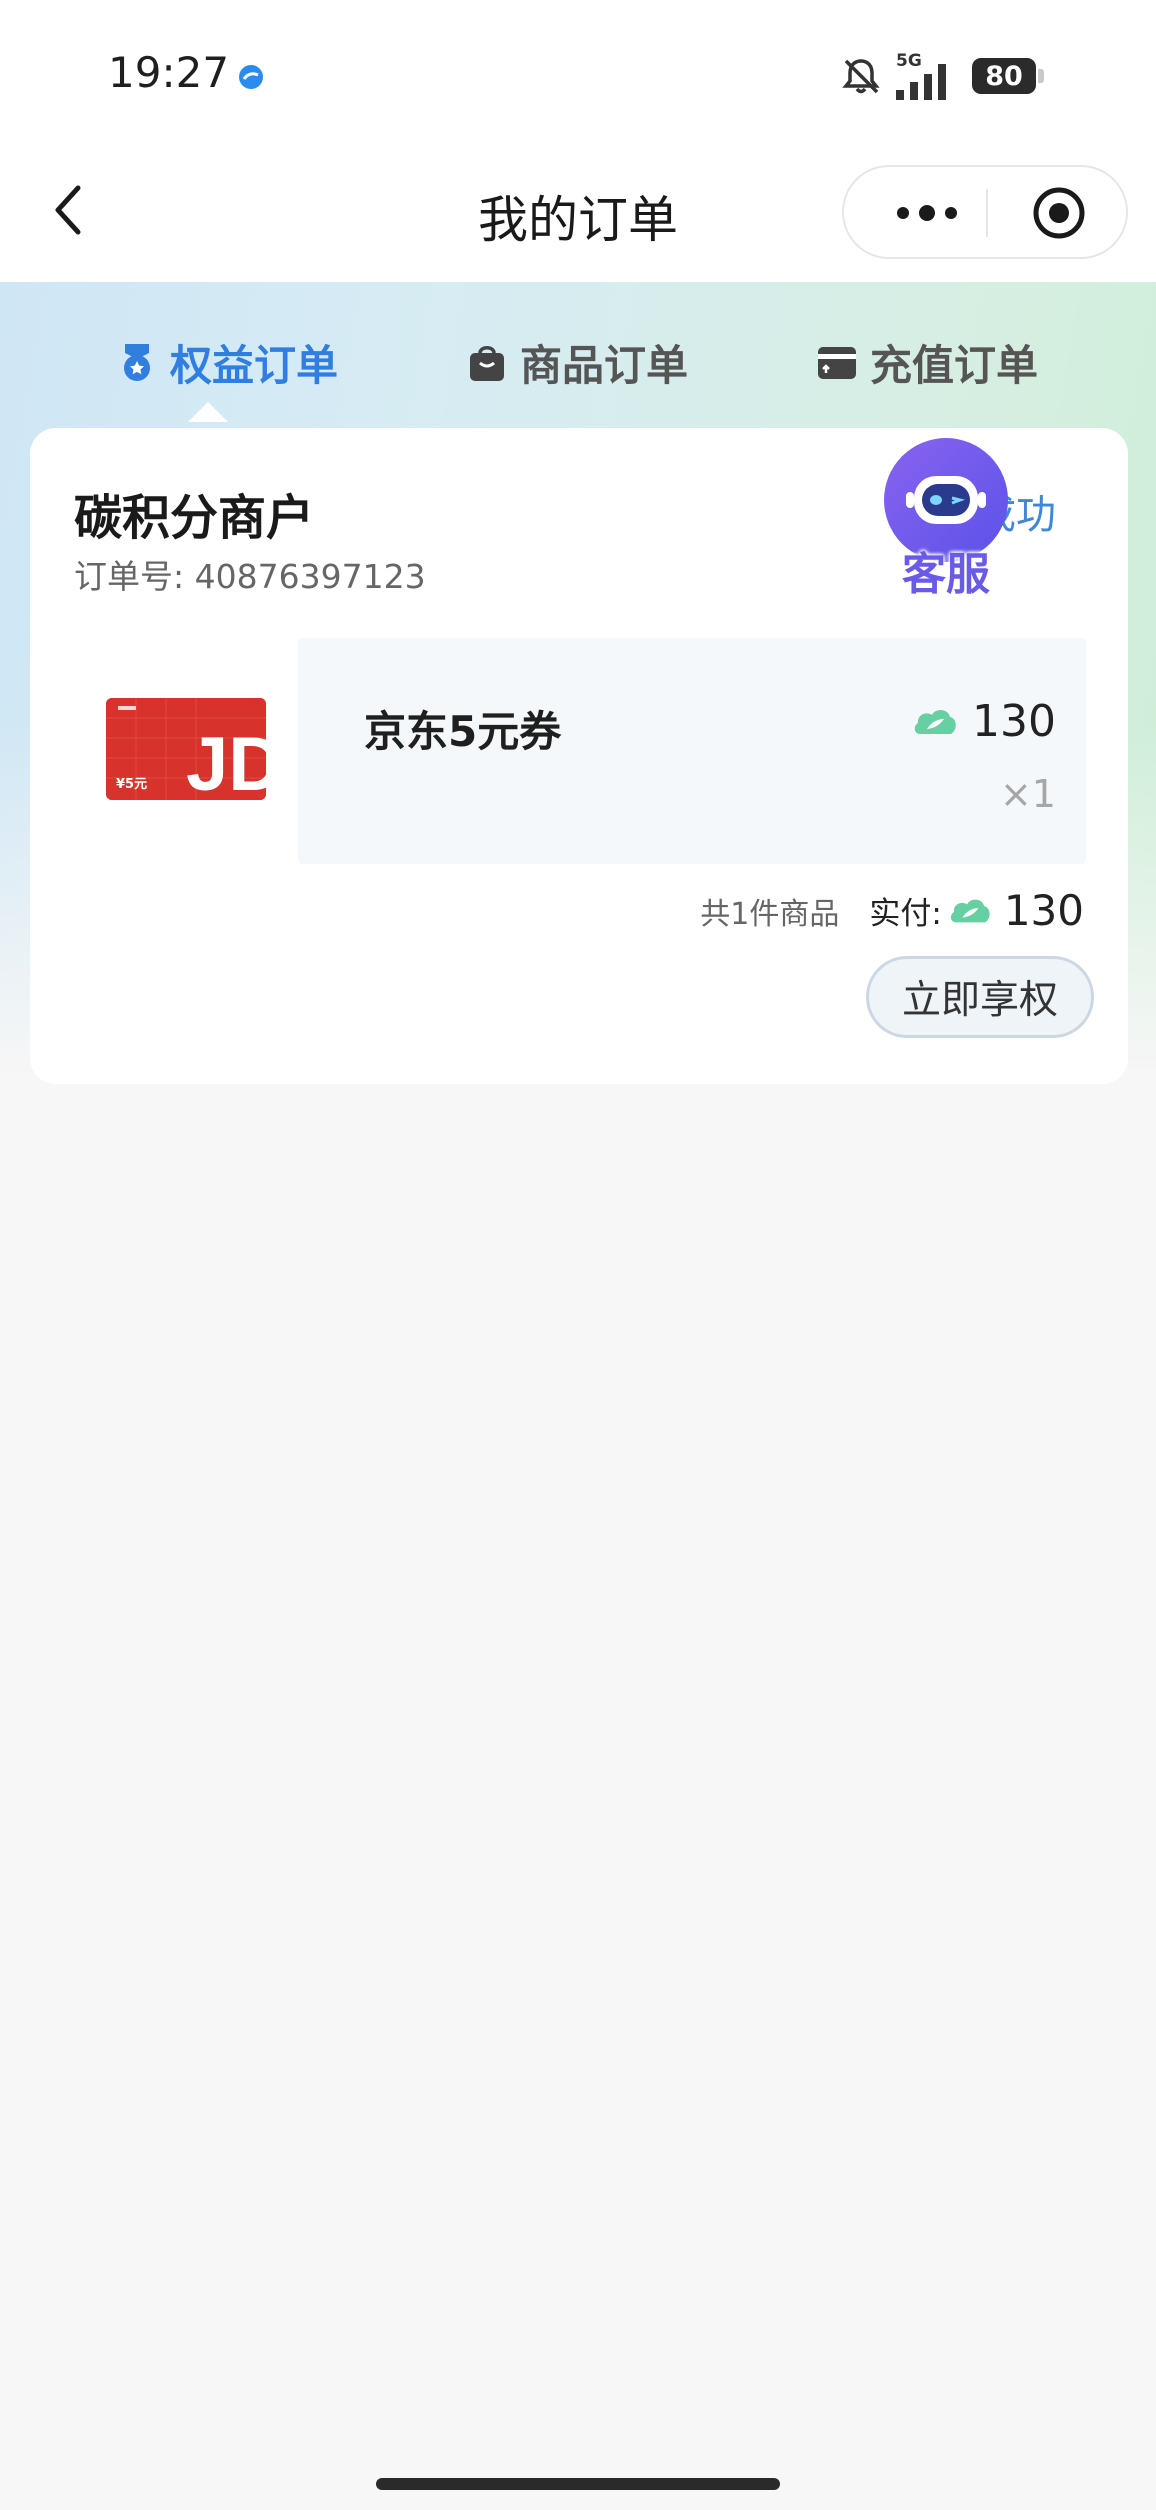 Image resolution: width=1156 pixels, height=2510 pixels. What do you see at coordinates (861, 76) in the screenshot?
I see `mute-bell-icon` at bounding box center [861, 76].